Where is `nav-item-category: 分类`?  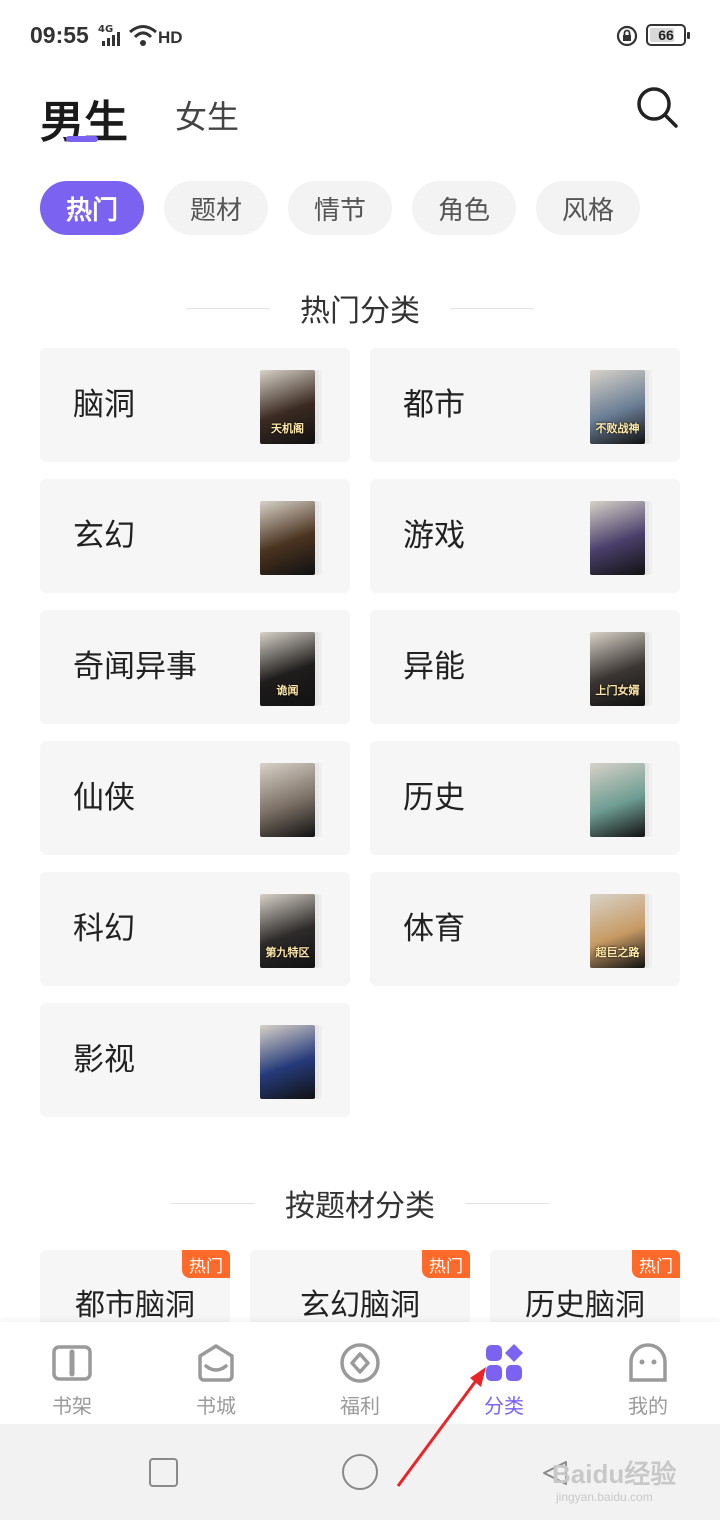
nav-item-category: 分类 is located at coordinates (504, 1373).